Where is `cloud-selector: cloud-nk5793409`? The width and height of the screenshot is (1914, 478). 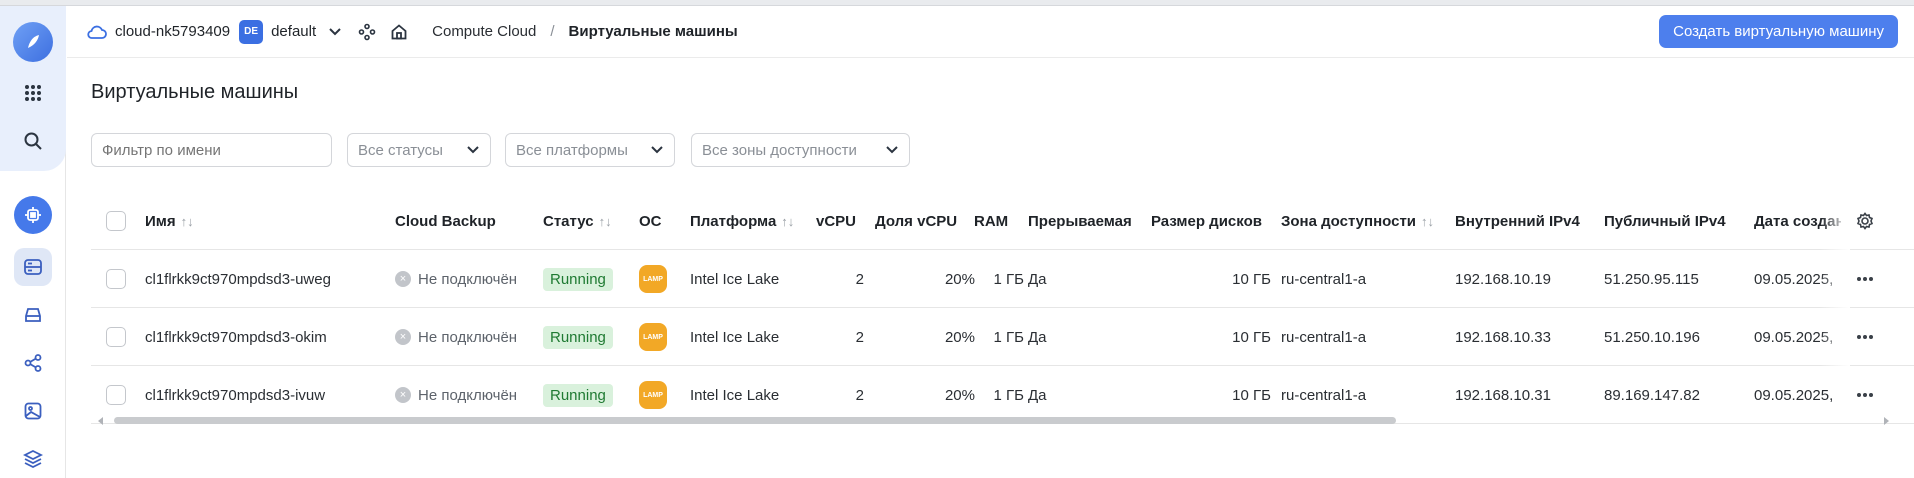 cloud-selector: cloud-nk5793409 is located at coordinates (158, 31).